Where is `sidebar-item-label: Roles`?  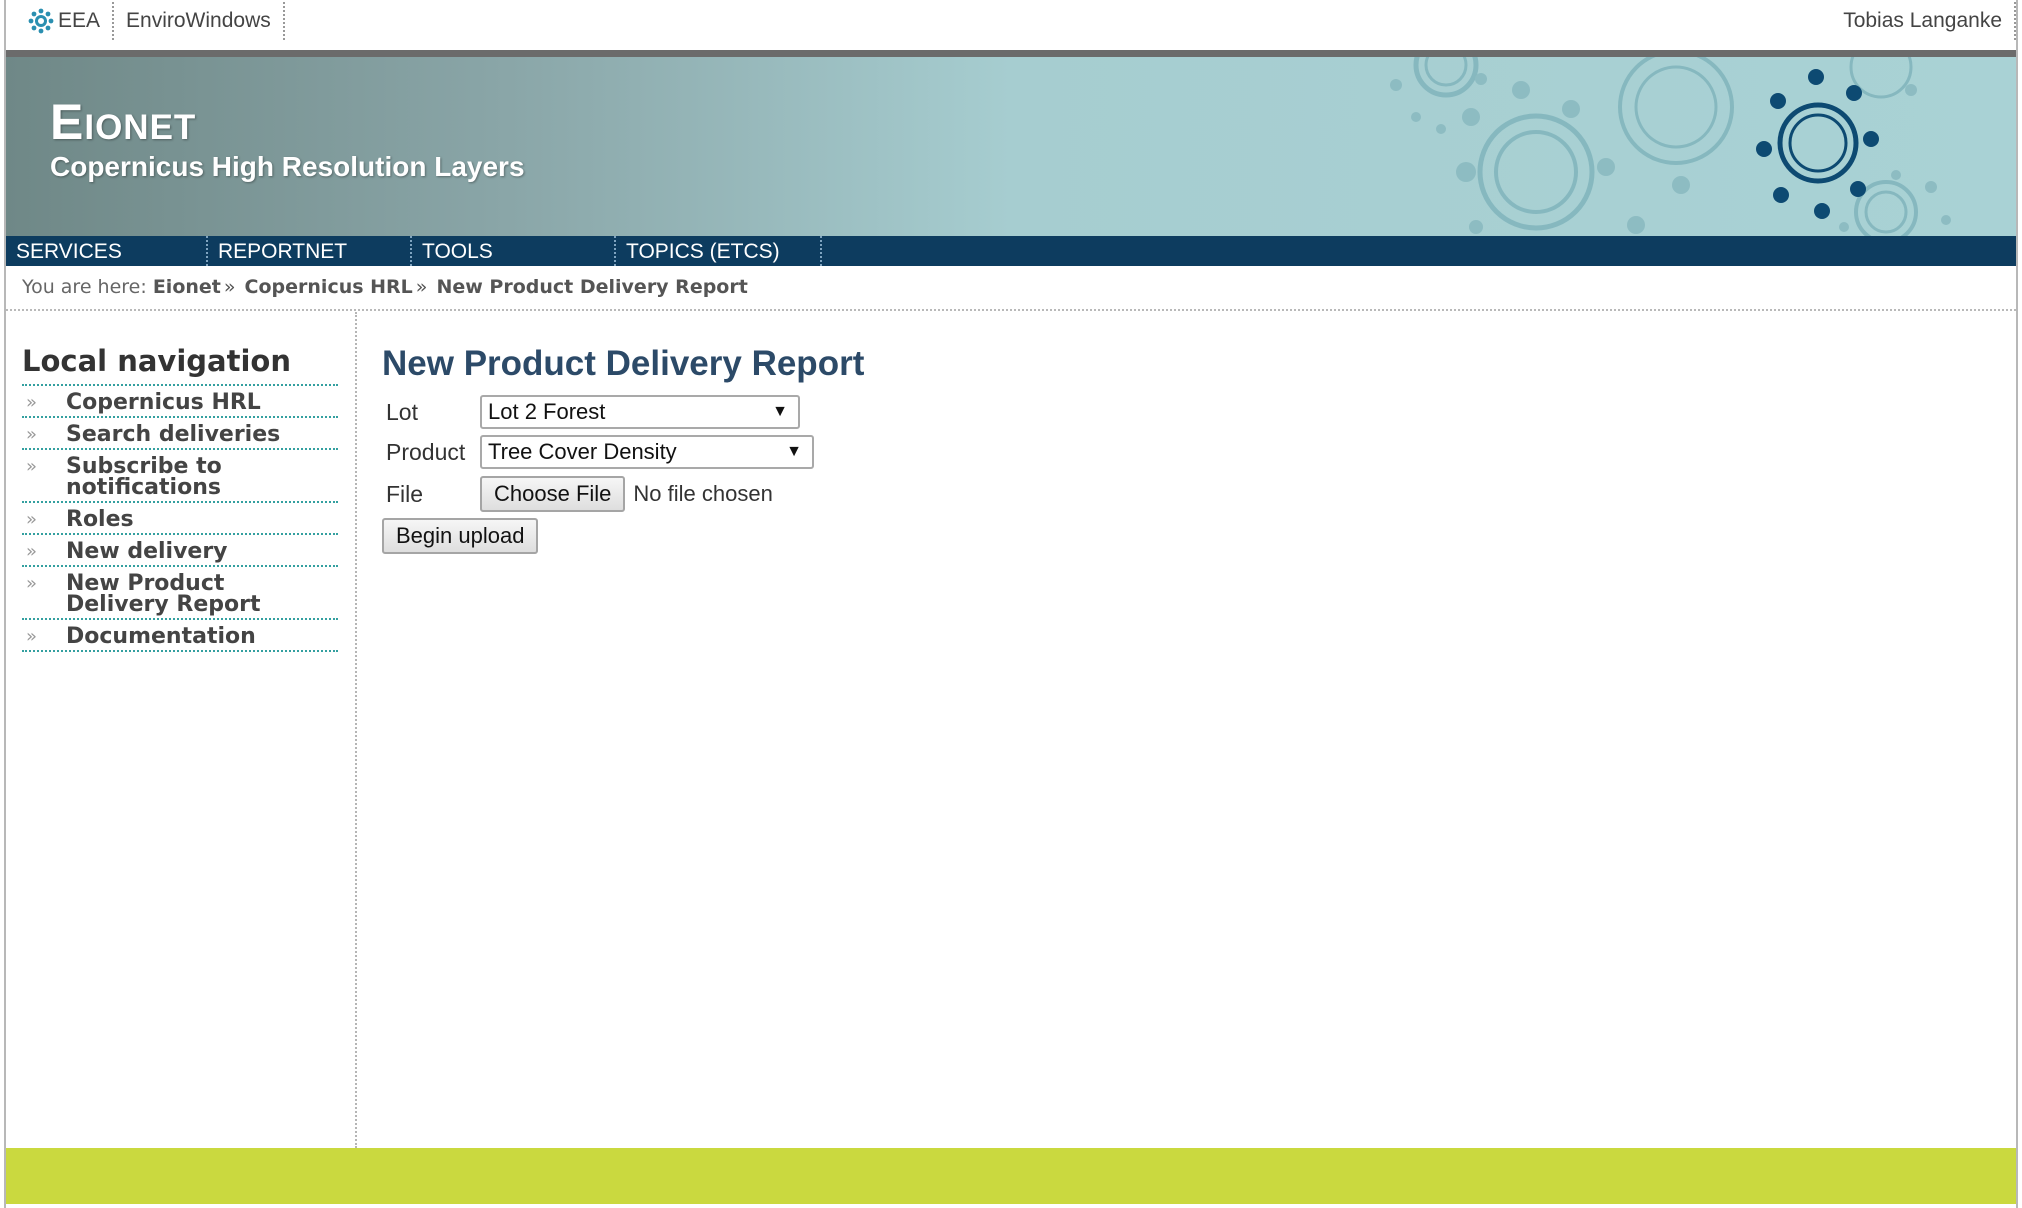
sidebar-item-label: Roles is located at coordinates (100, 519).